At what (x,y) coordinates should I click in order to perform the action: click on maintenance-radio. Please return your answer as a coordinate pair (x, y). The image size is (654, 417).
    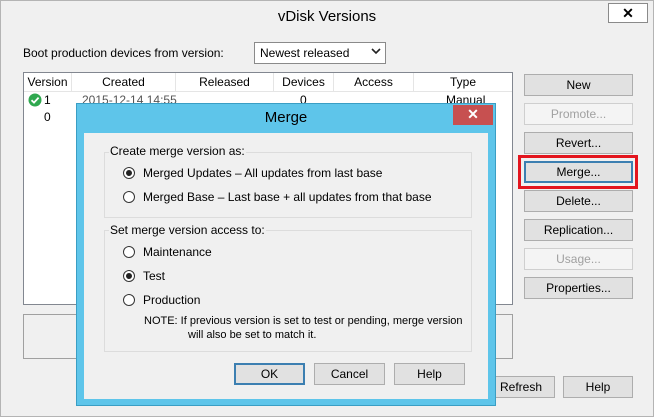
    Looking at the image, I should click on (129, 252).